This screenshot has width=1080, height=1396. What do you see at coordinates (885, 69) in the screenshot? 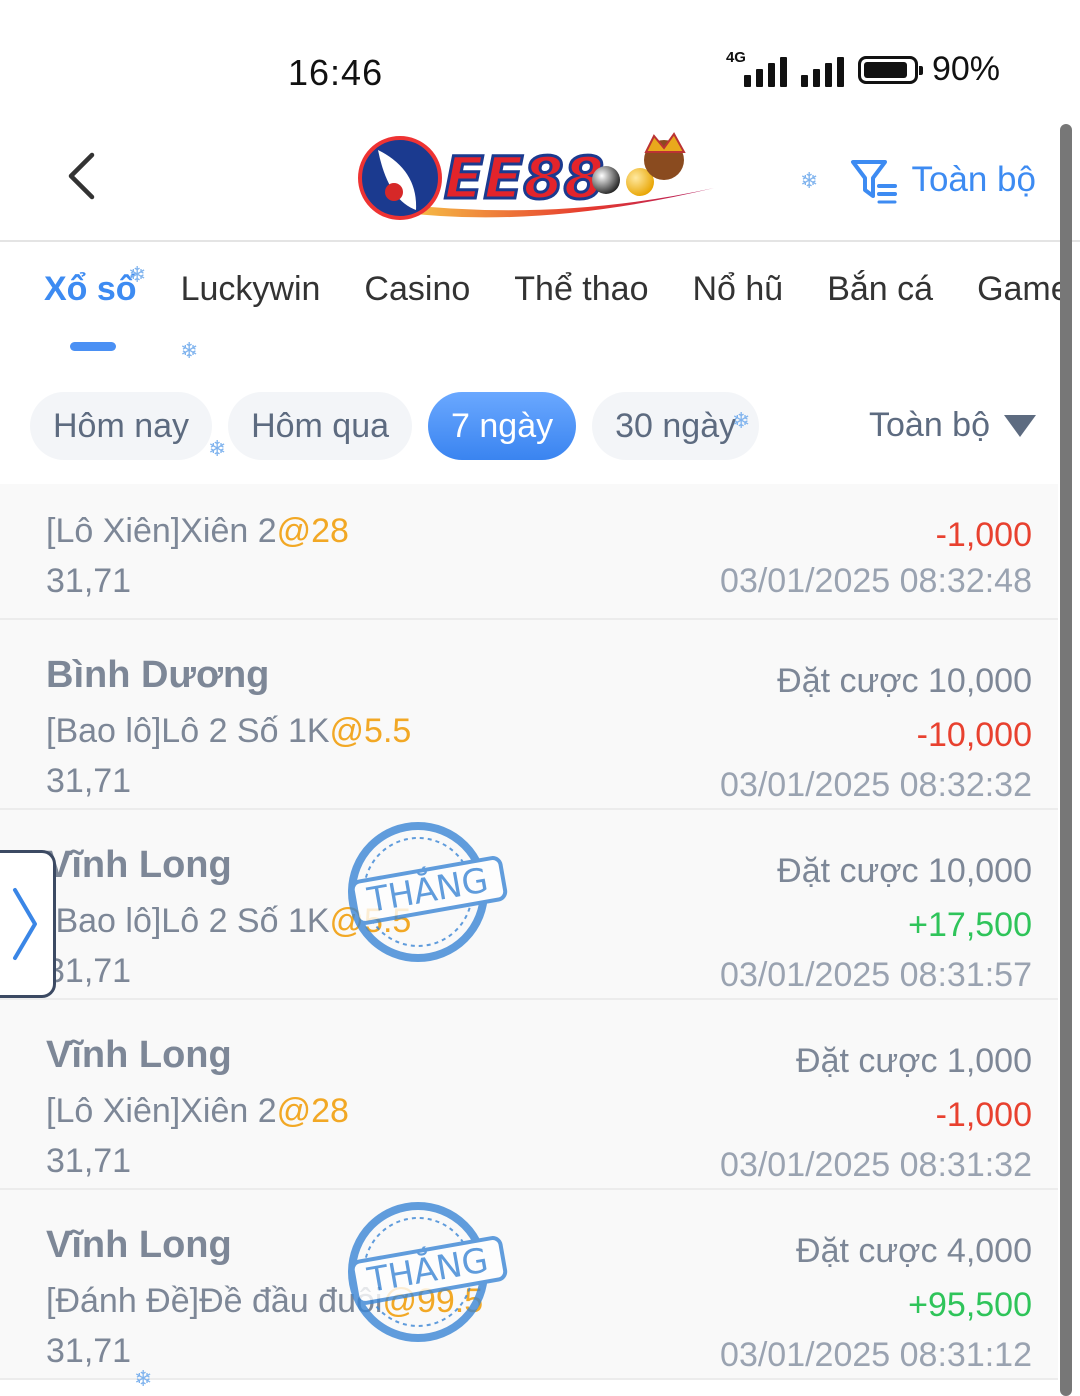
I see `battery-fill` at bounding box center [885, 69].